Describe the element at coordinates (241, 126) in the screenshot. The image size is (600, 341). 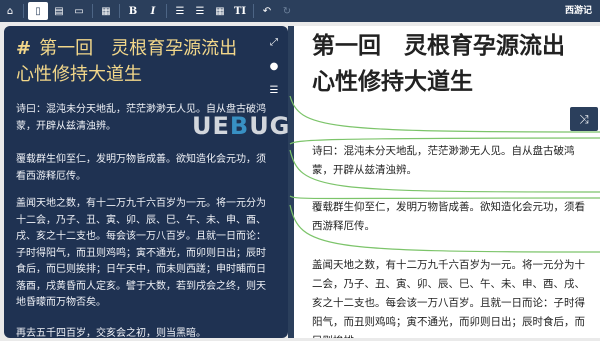
I see `watermark: UEBUG` at that location.